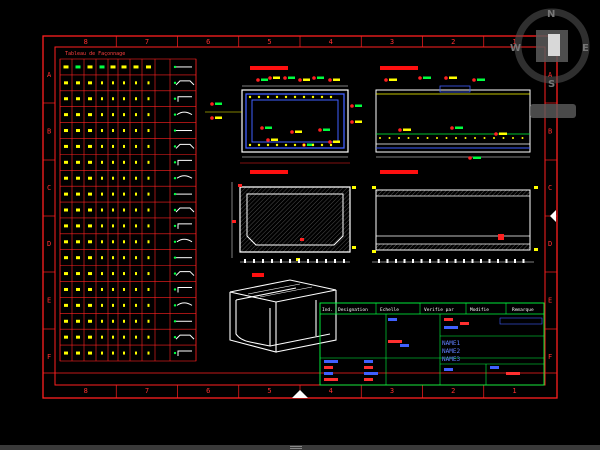  I want to click on zone-letter-left: A, so click(49, 75).